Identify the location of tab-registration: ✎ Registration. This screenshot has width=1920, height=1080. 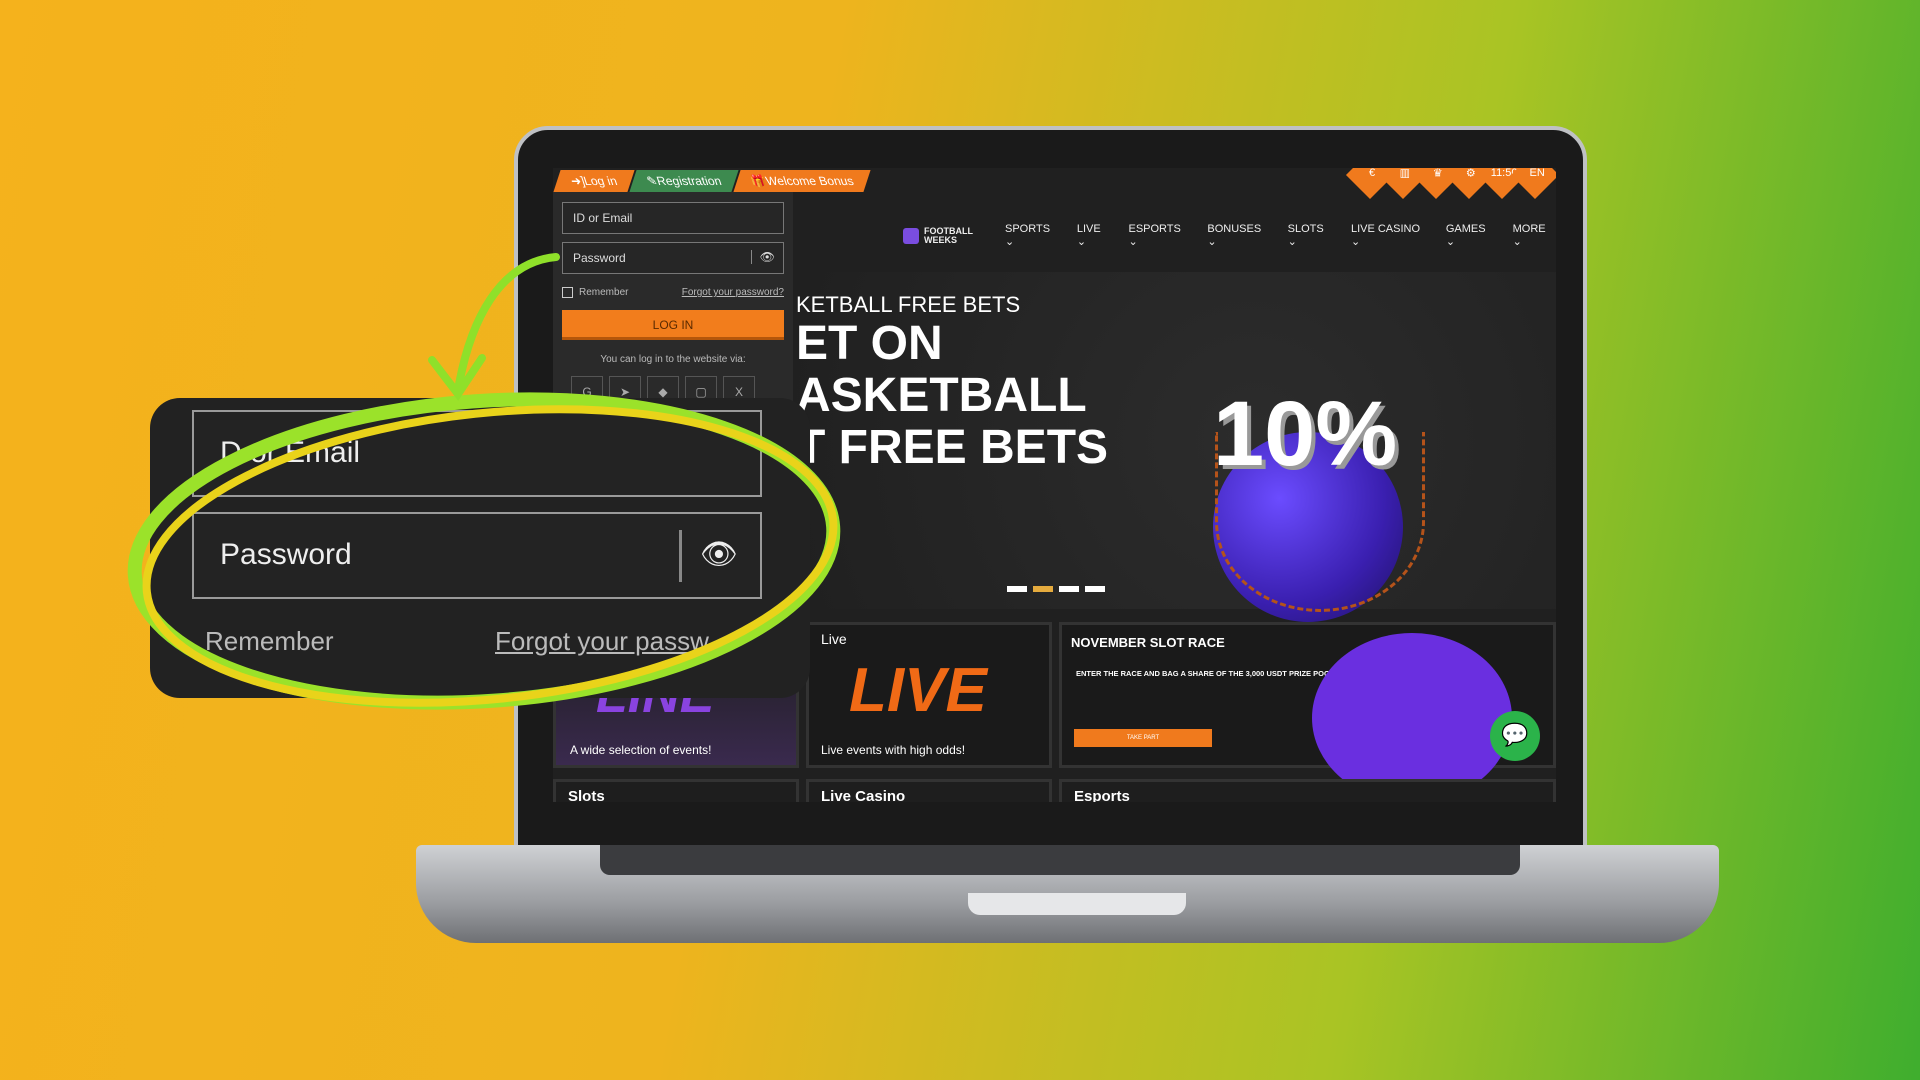
(684, 181).